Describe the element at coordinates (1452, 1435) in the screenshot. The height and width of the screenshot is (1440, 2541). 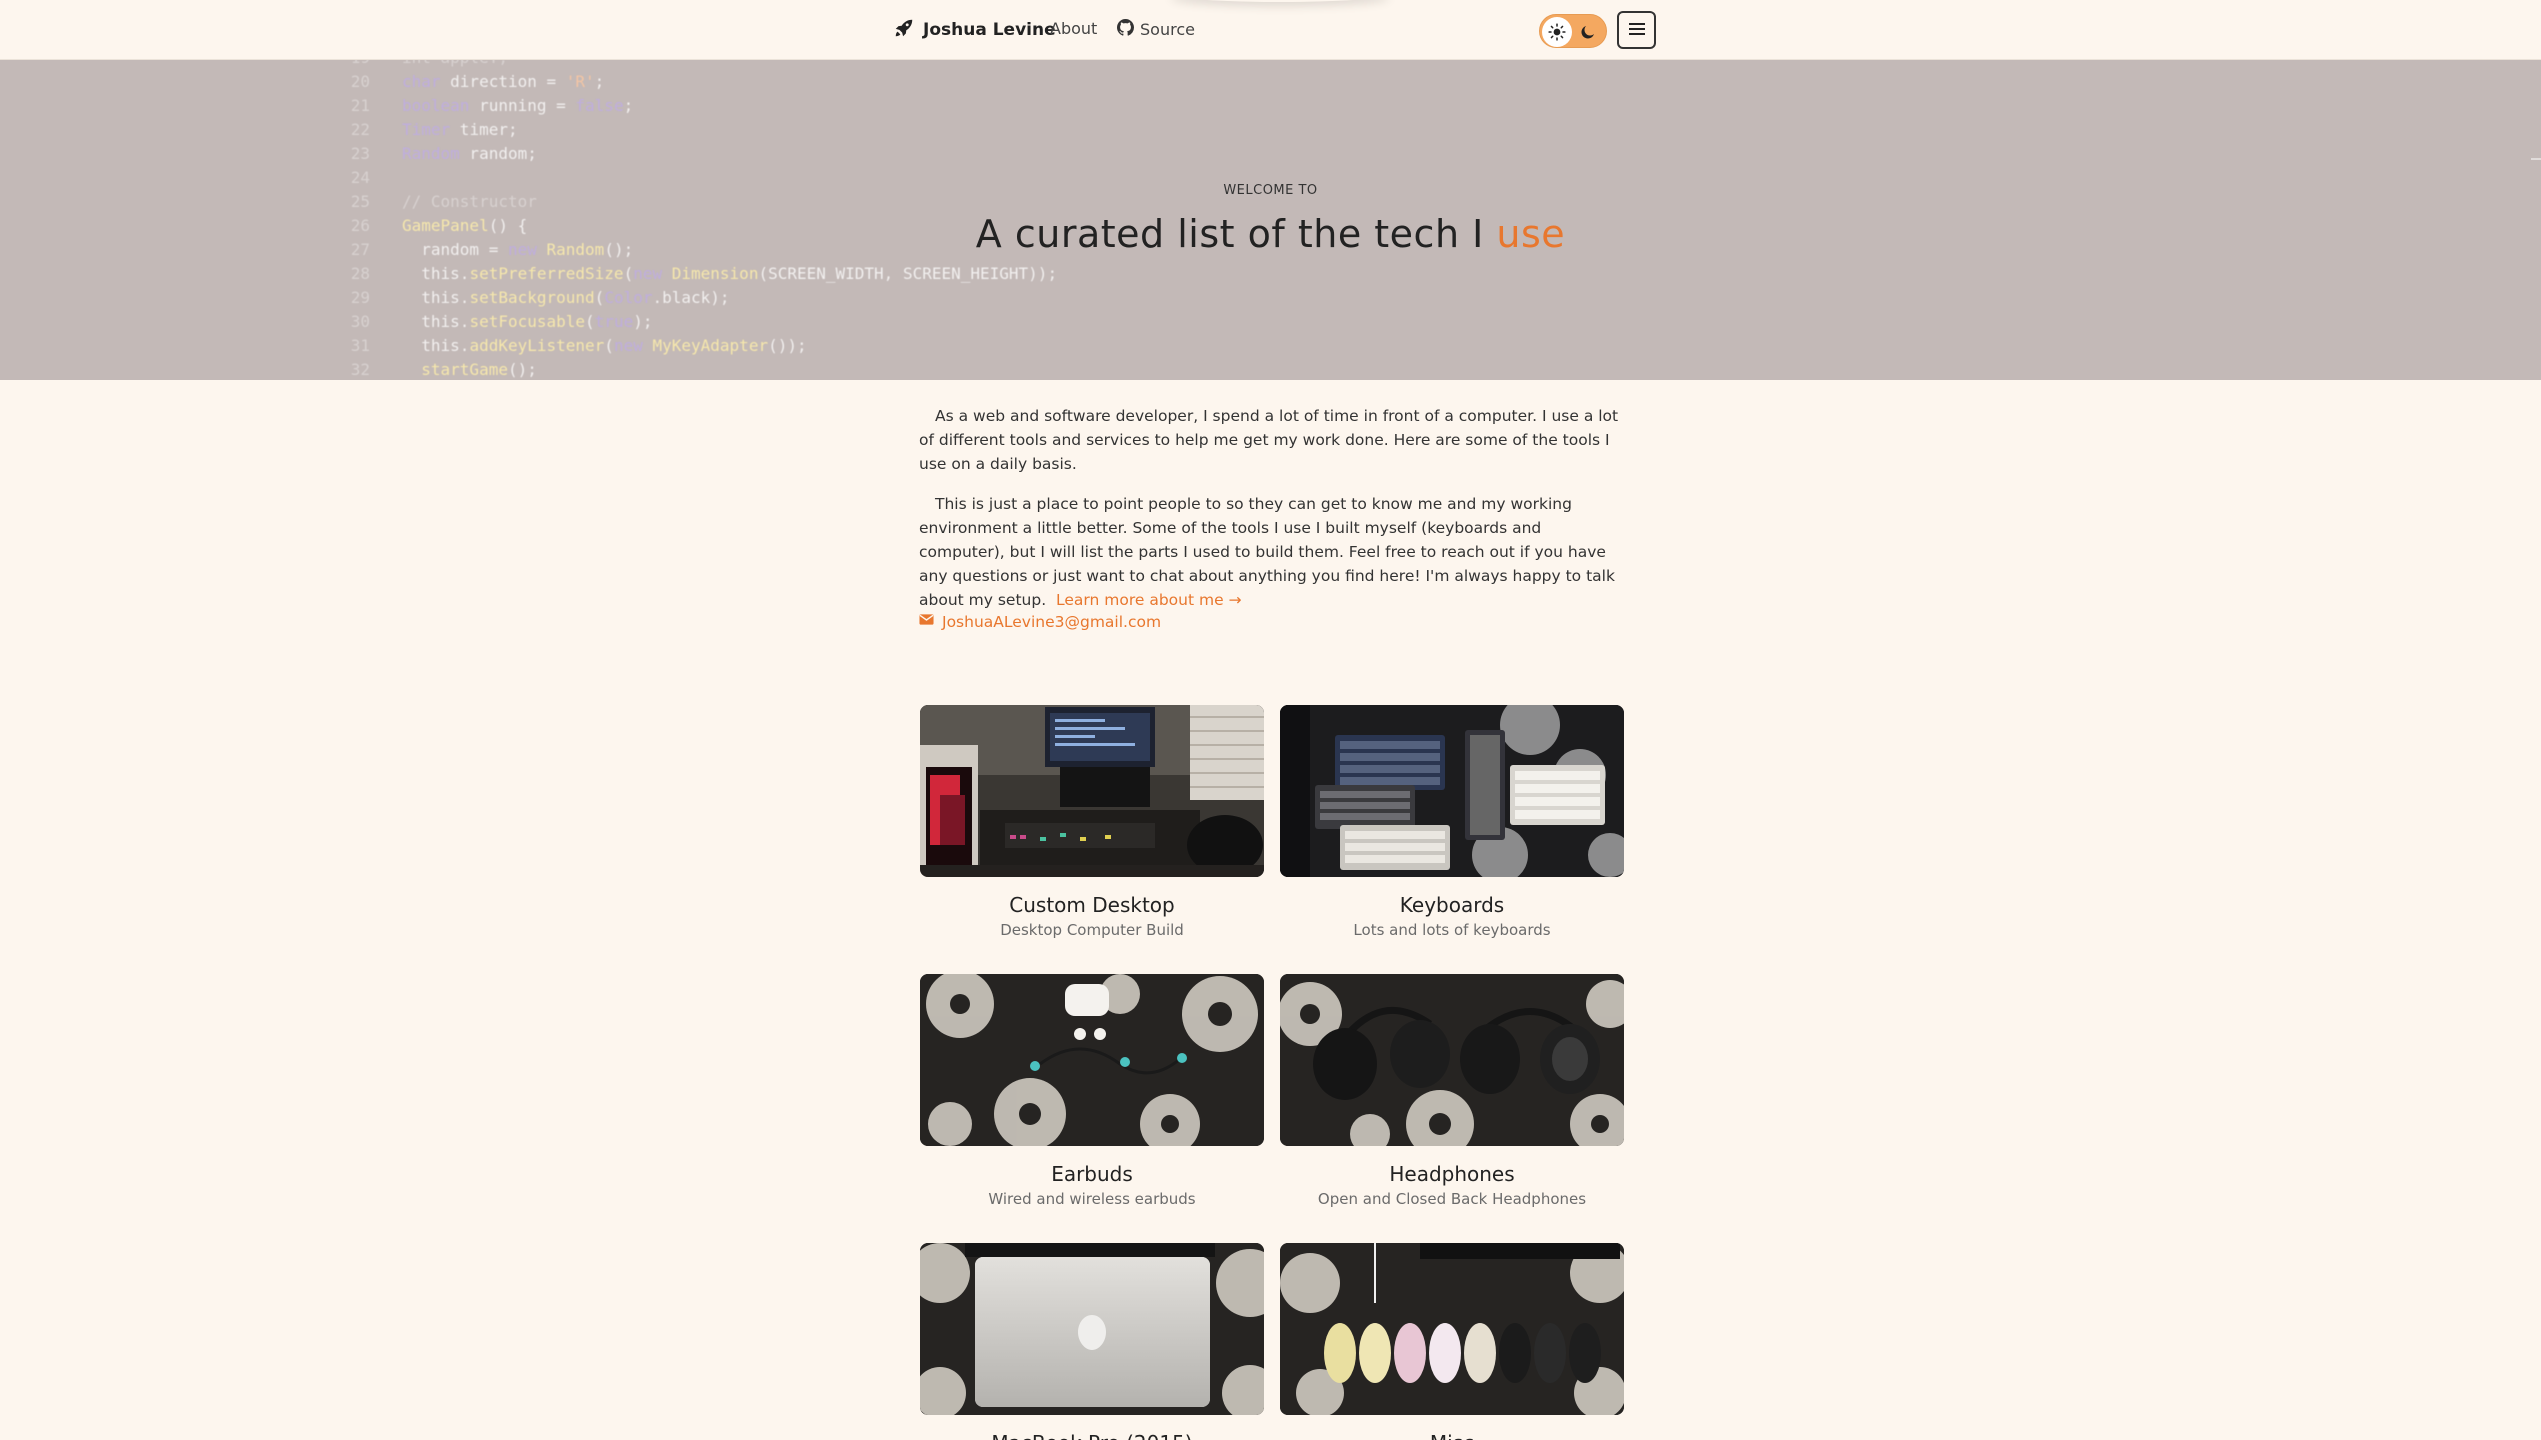
I see `card-title: Misc` at that location.